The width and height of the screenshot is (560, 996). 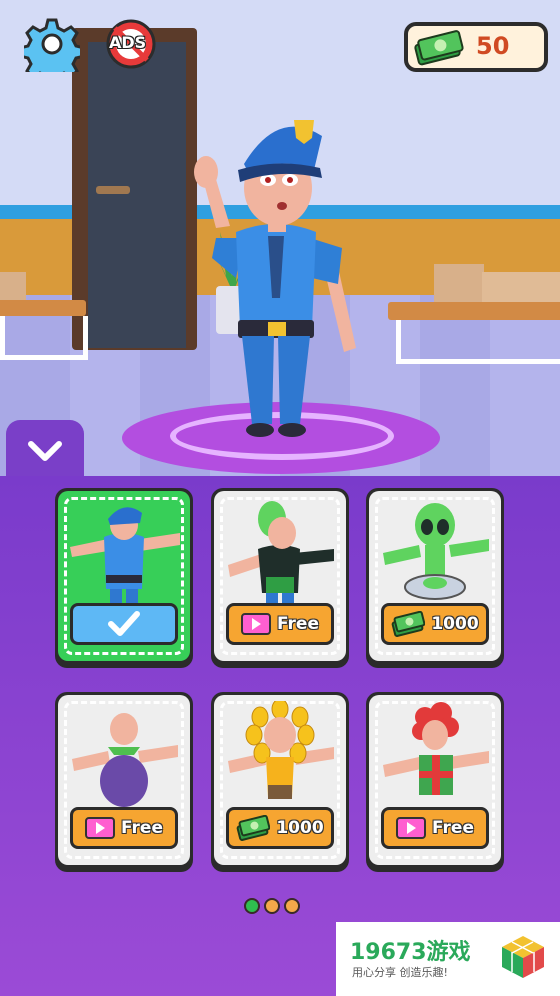 What do you see at coordinates (252, 906) in the screenshot?
I see `page-dot-active` at bounding box center [252, 906].